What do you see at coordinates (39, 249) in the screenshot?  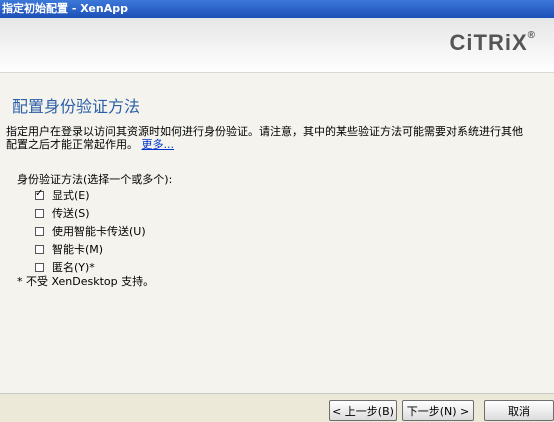 I see `checkbox-smartcard` at bounding box center [39, 249].